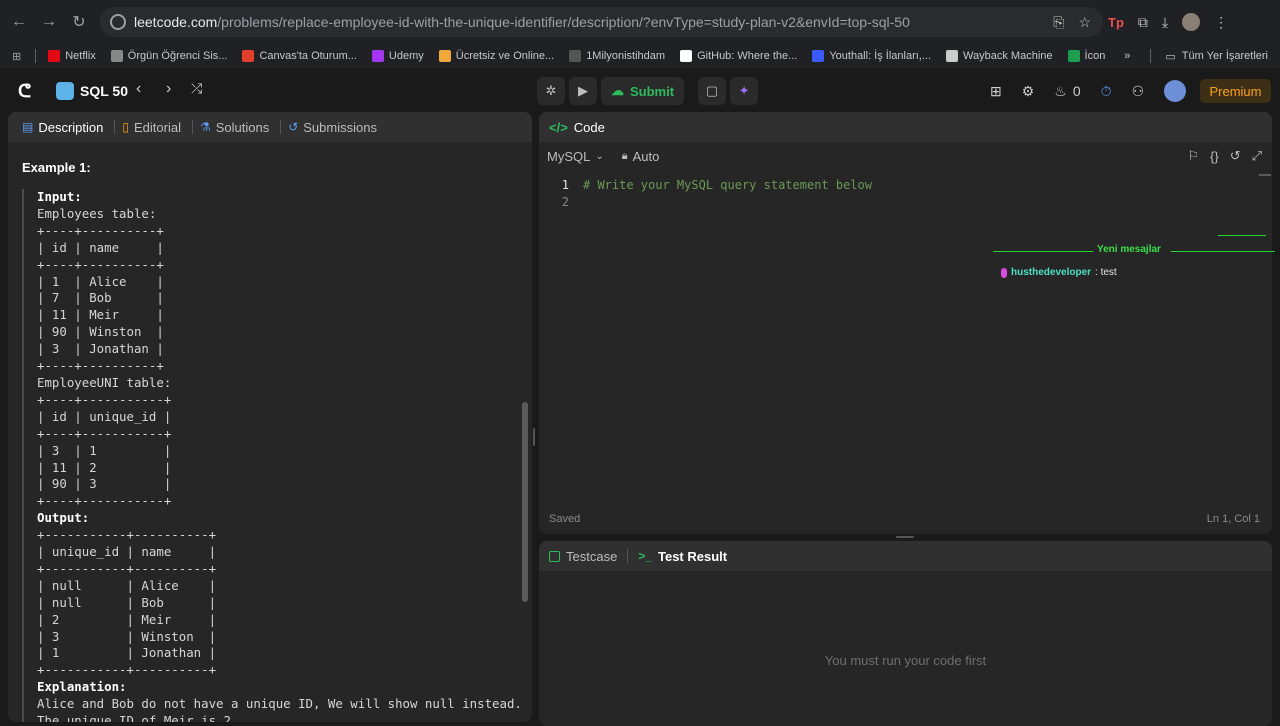 The height and width of the screenshot is (726, 1280). I want to click on editor-status-bar: Saved Ln 1, Col 1, so click(905, 519).